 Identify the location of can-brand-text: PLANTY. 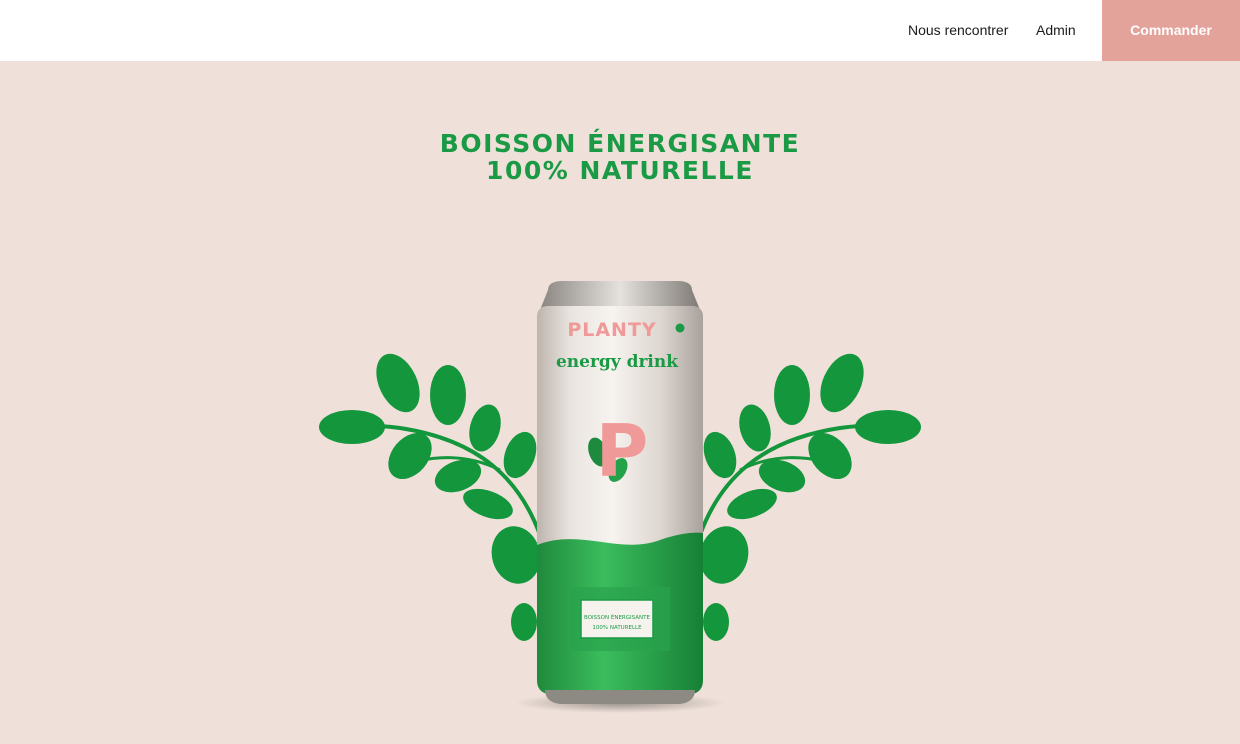
(611, 330).